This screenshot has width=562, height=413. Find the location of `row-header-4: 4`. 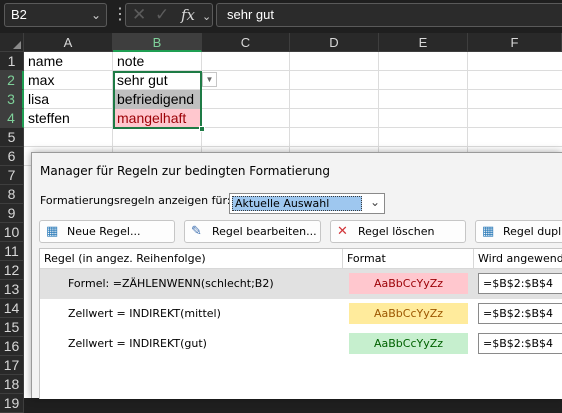

row-header-4: 4 is located at coordinates (12, 118).